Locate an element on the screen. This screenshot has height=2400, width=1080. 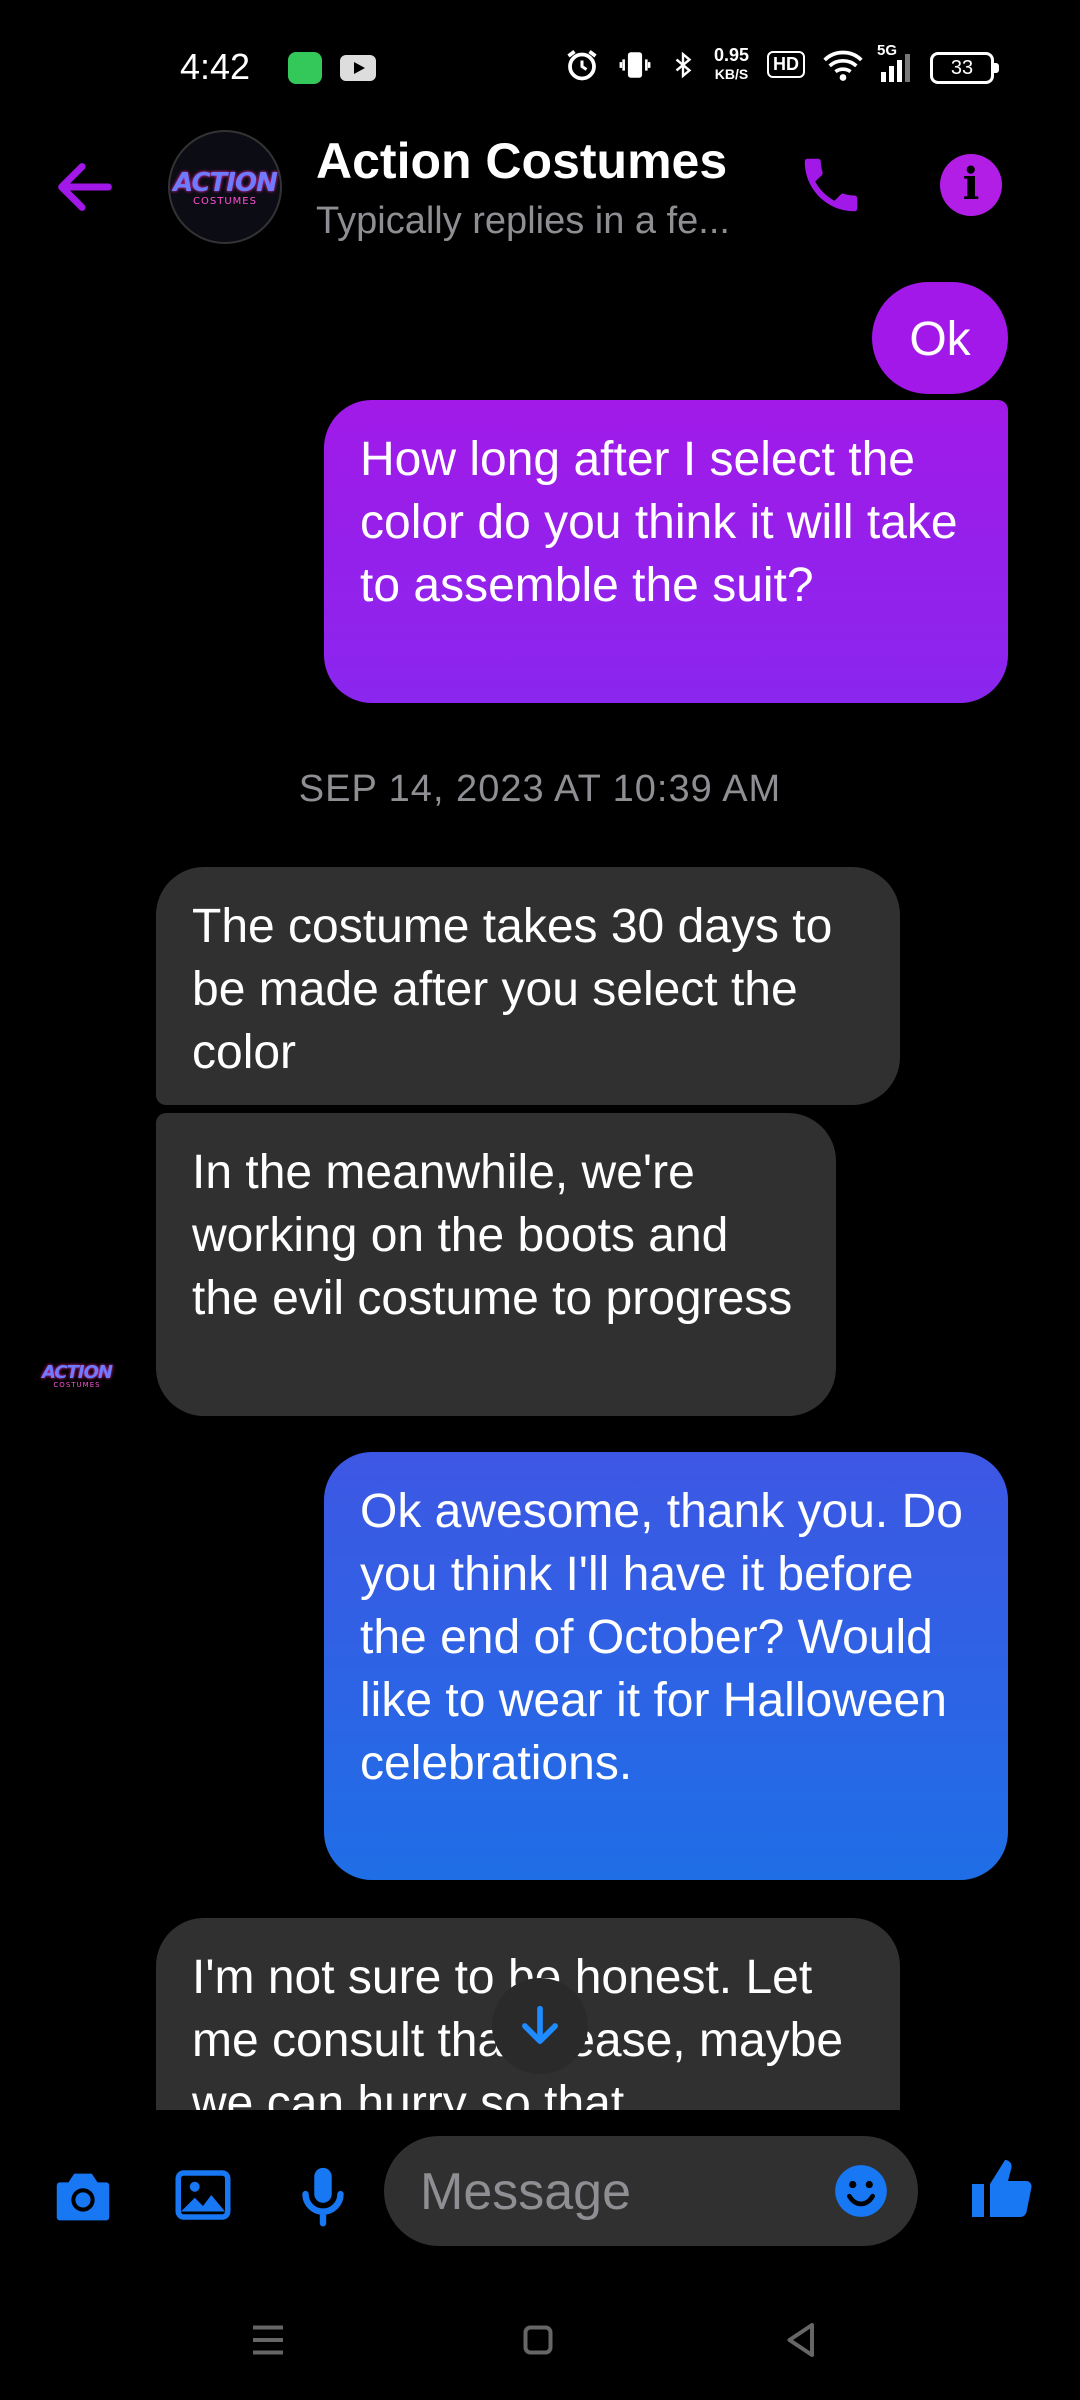
emoji-button is located at coordinates (861, 2191).